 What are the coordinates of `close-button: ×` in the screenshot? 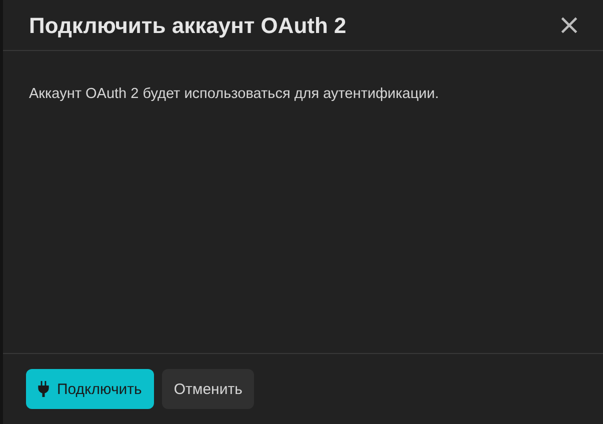 It's located at (569, 25).